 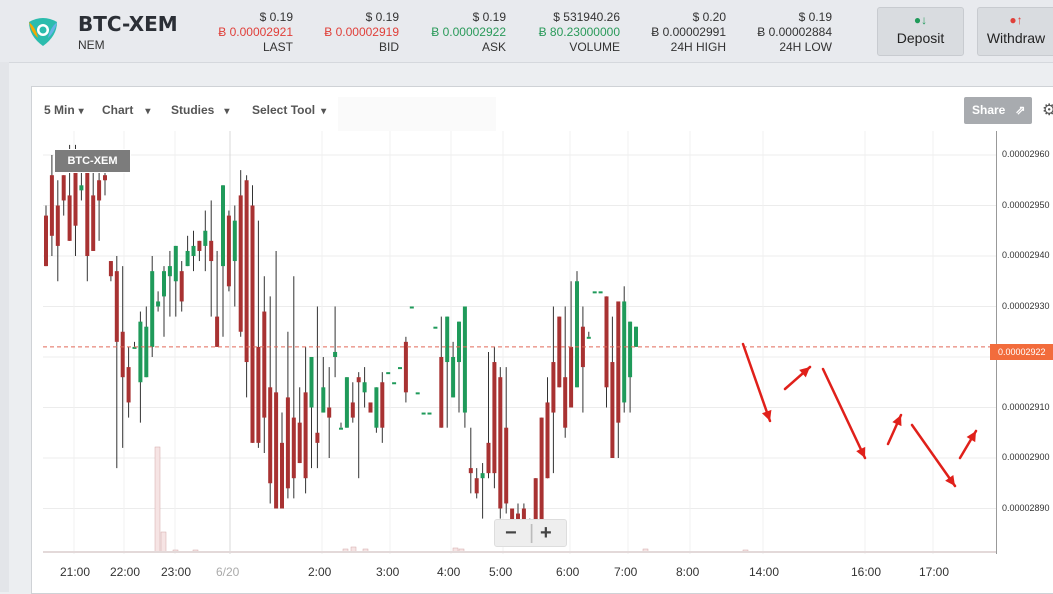 I want to click on x-tick-label: 6/20, so click(x=228, y=572).